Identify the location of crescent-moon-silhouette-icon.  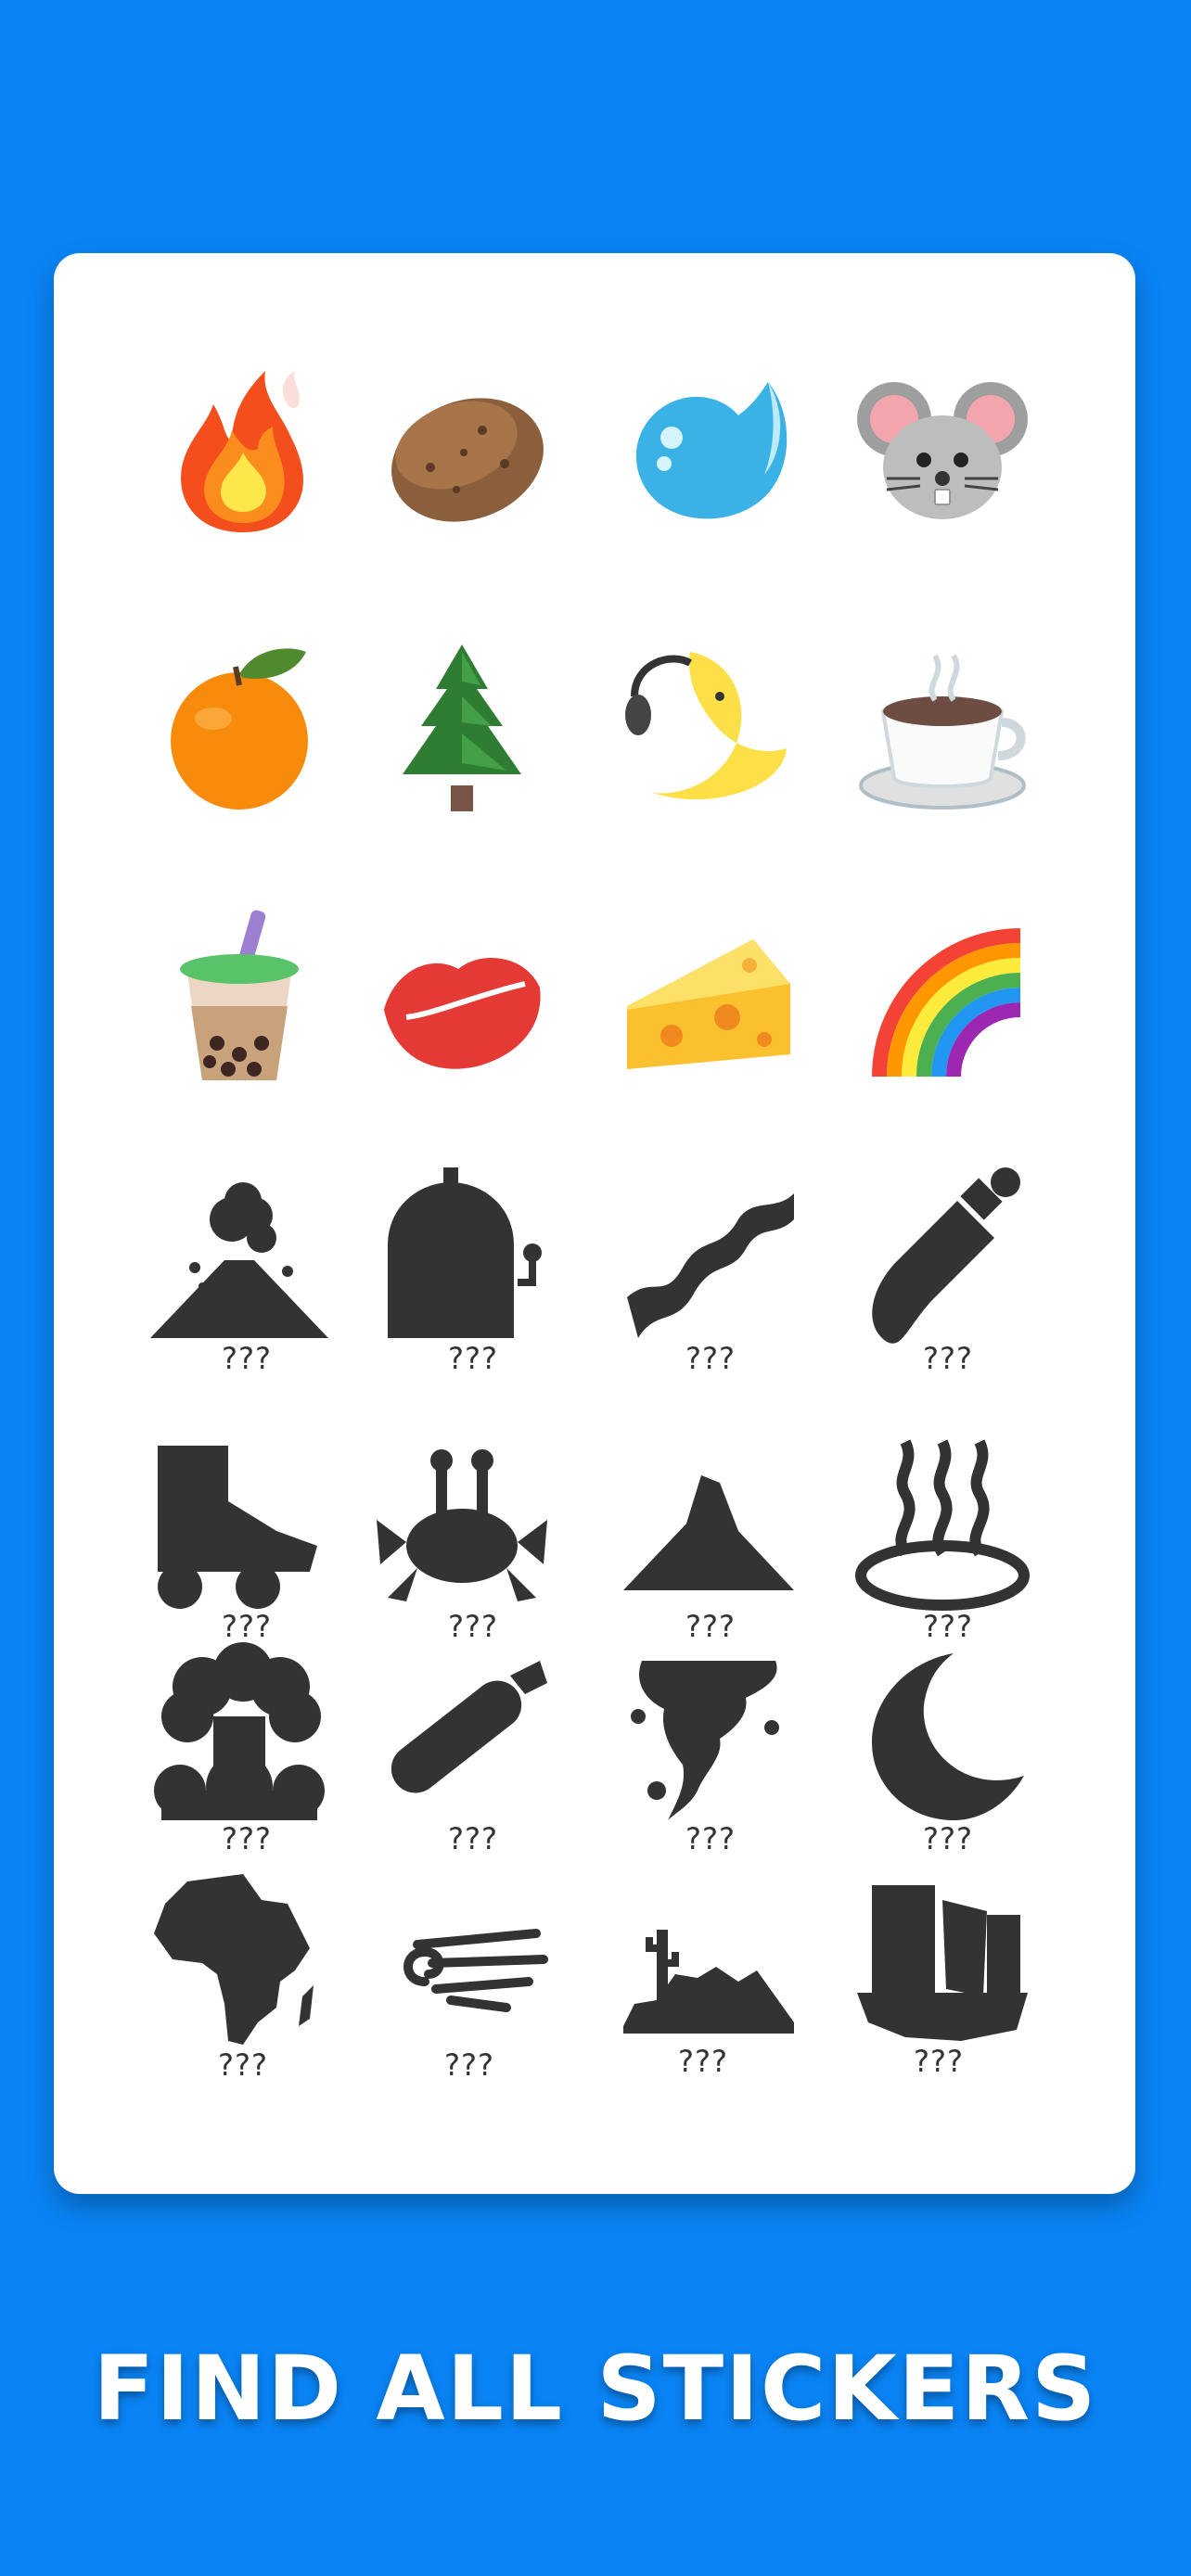
(942, 1735).